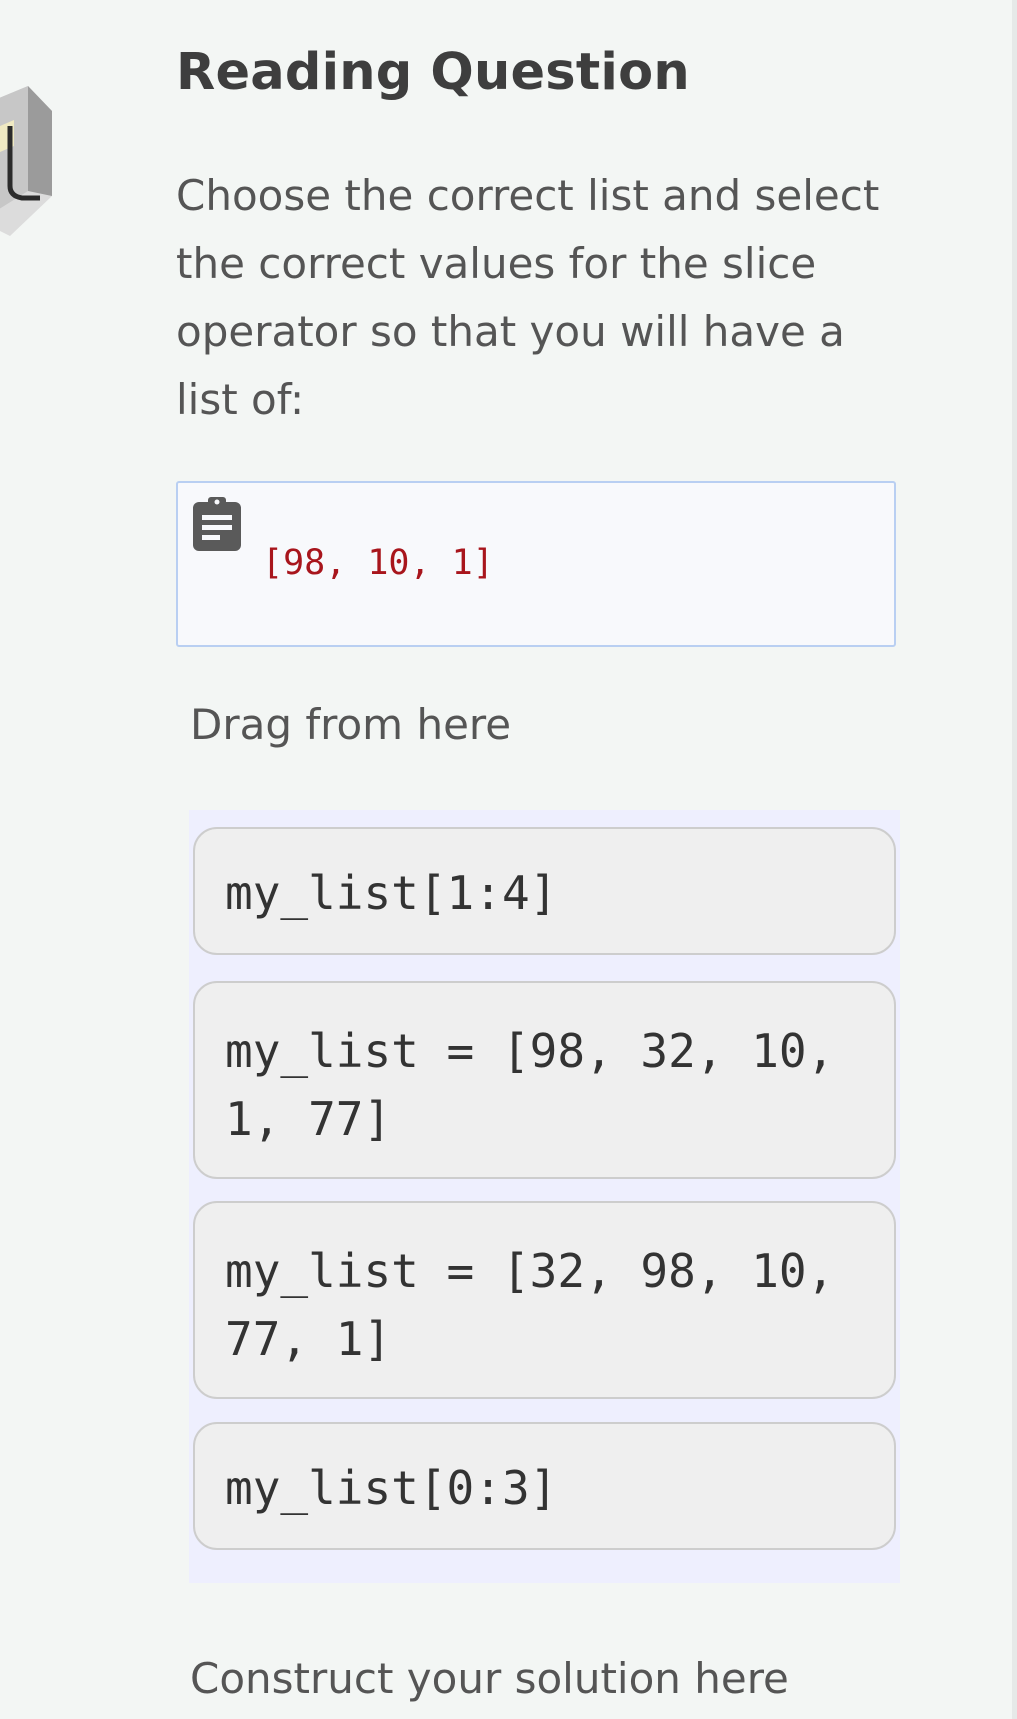  Describe the element at coordinates (536, 564) in the screenshot. I see `target-output-box: [98, 10, 1]` at that location.